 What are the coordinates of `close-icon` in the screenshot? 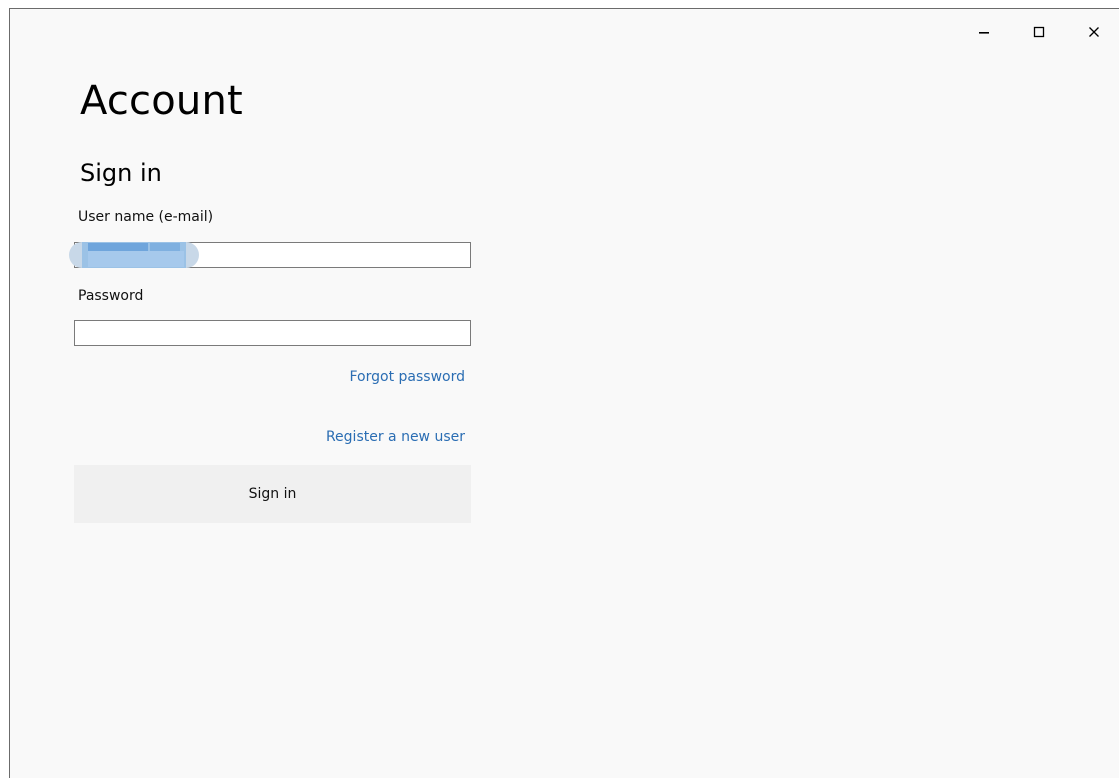 It's located at (1094, 32).